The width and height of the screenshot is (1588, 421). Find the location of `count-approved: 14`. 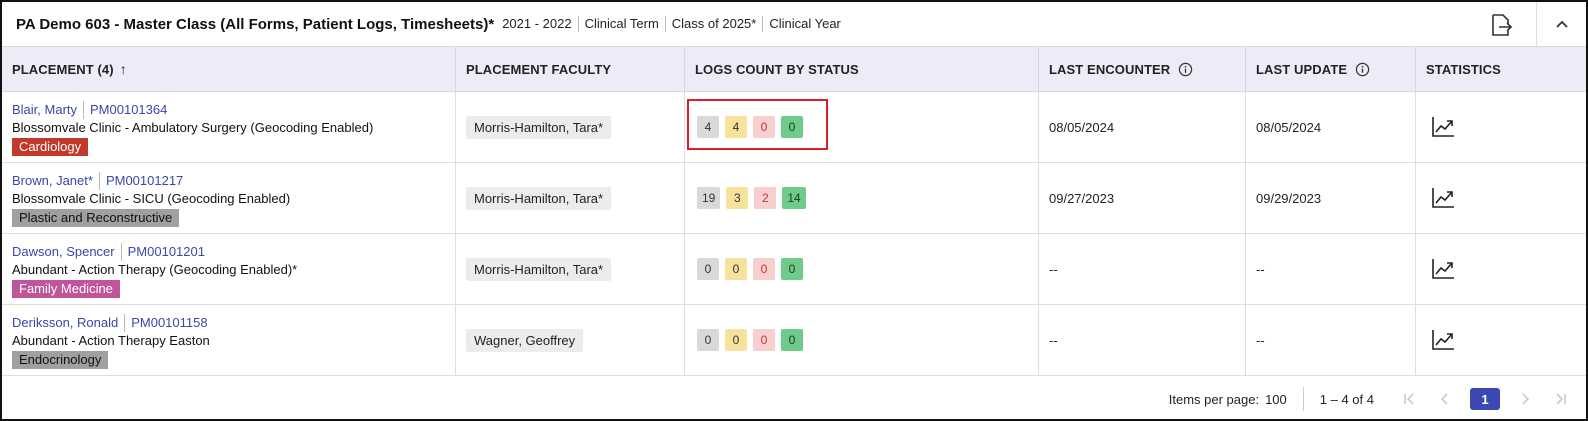

count-approved: 14 is located at coordinates (794, 198).